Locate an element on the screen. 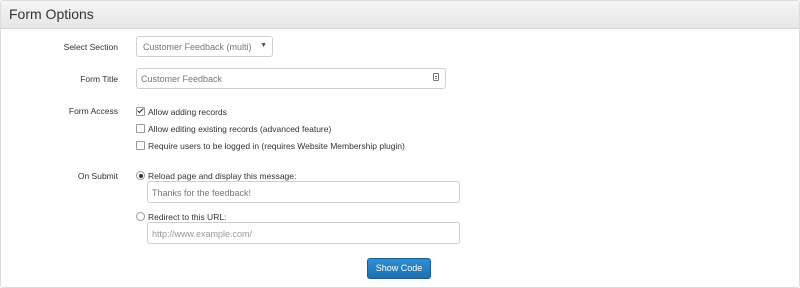  require-login-checkbox is located at coordinates (140, 145).